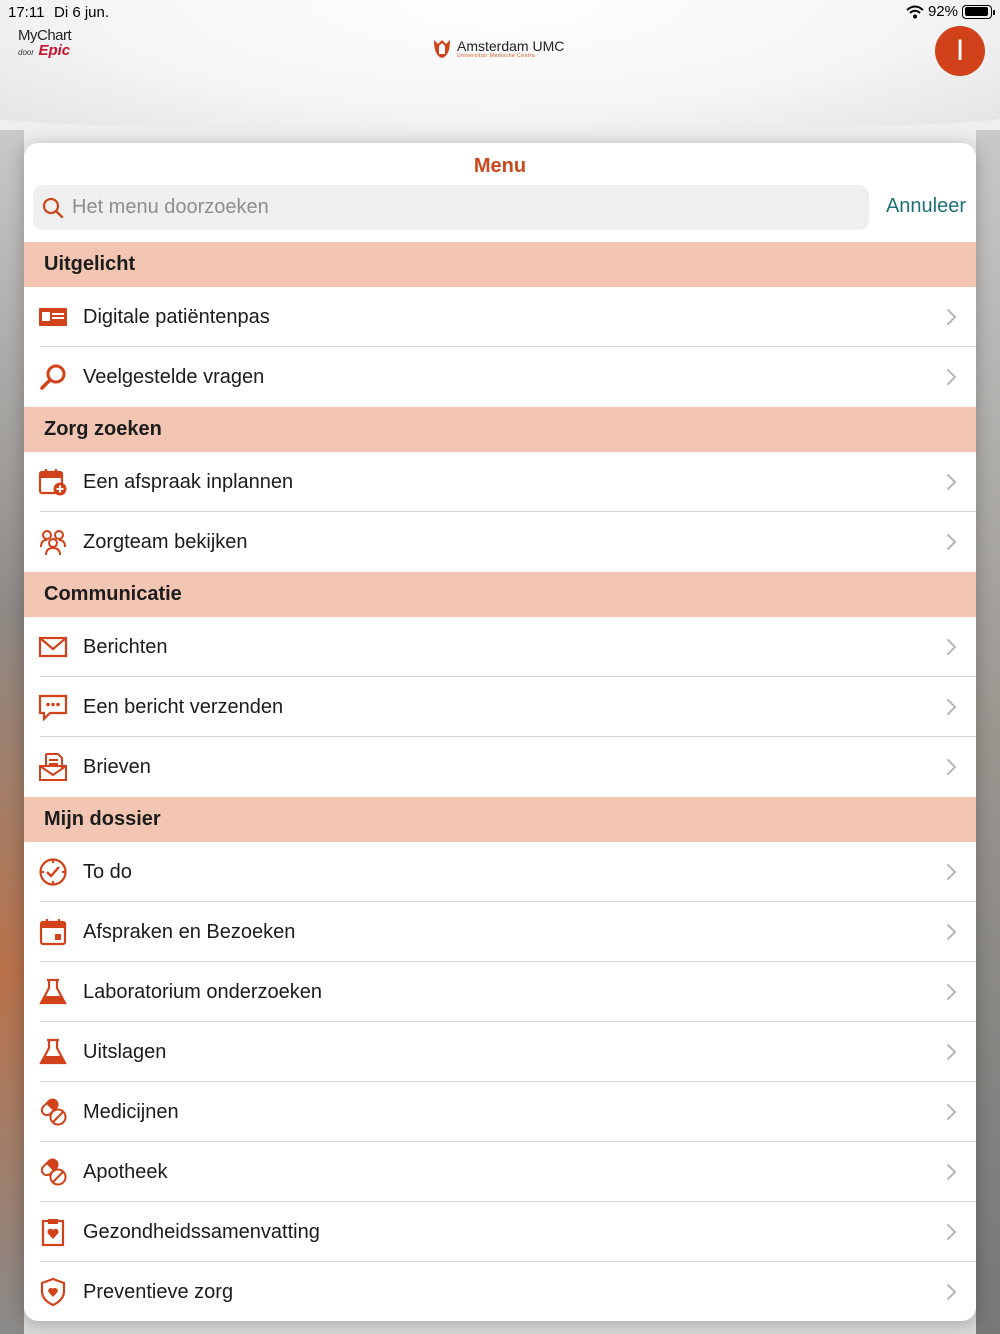 The image size is (1000, 1334). I want to click on menu-item-berichten: Berichten, so click(500, 647).